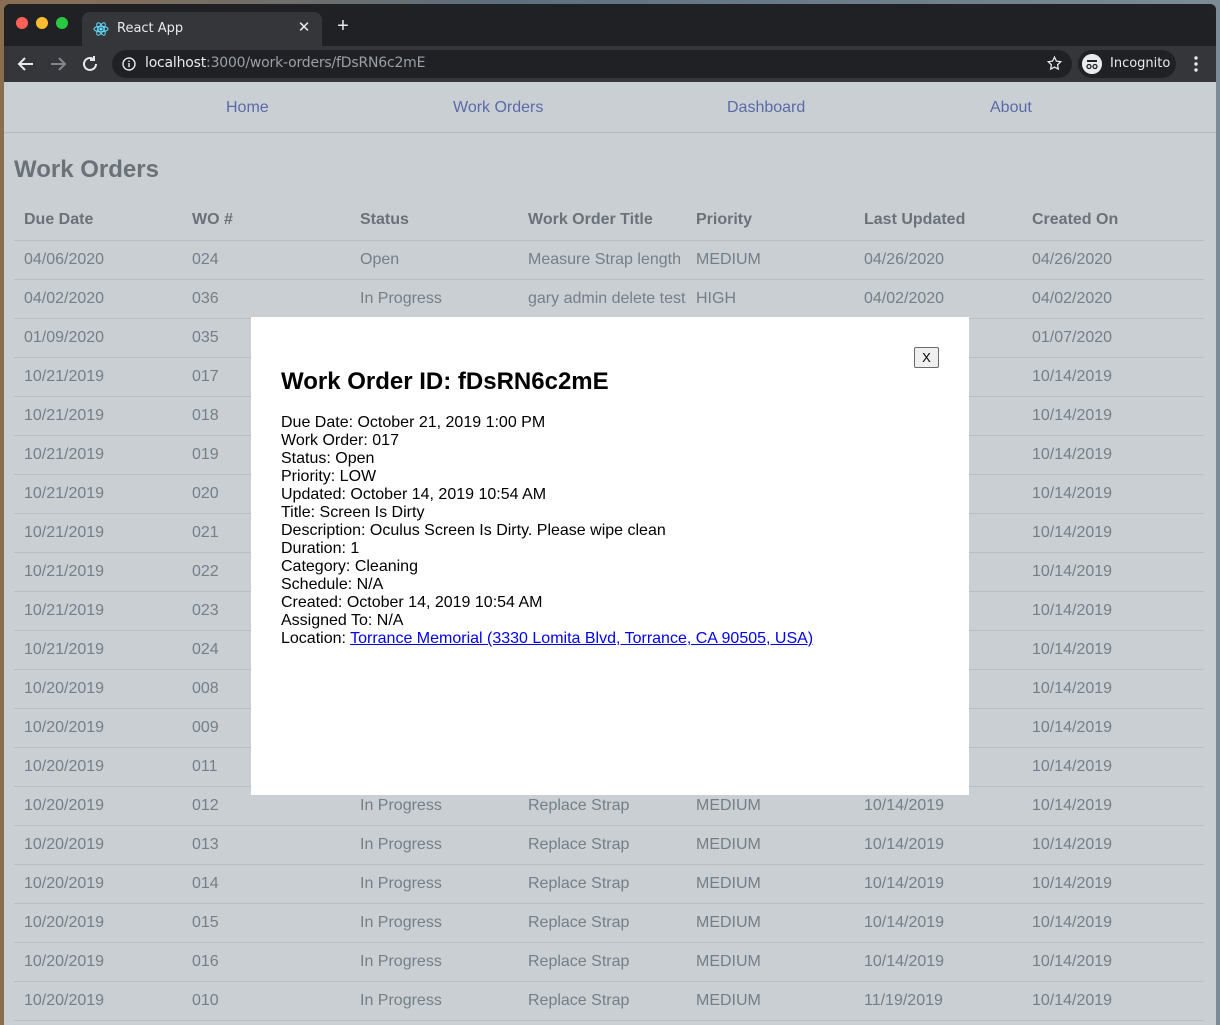 Image resolution: width=1220 pixels, height=1025 pixels. What do you see at coordinates (926, 357) in the screenshot?
I see `modal-close-button: X` at bounding box center [926, 357].